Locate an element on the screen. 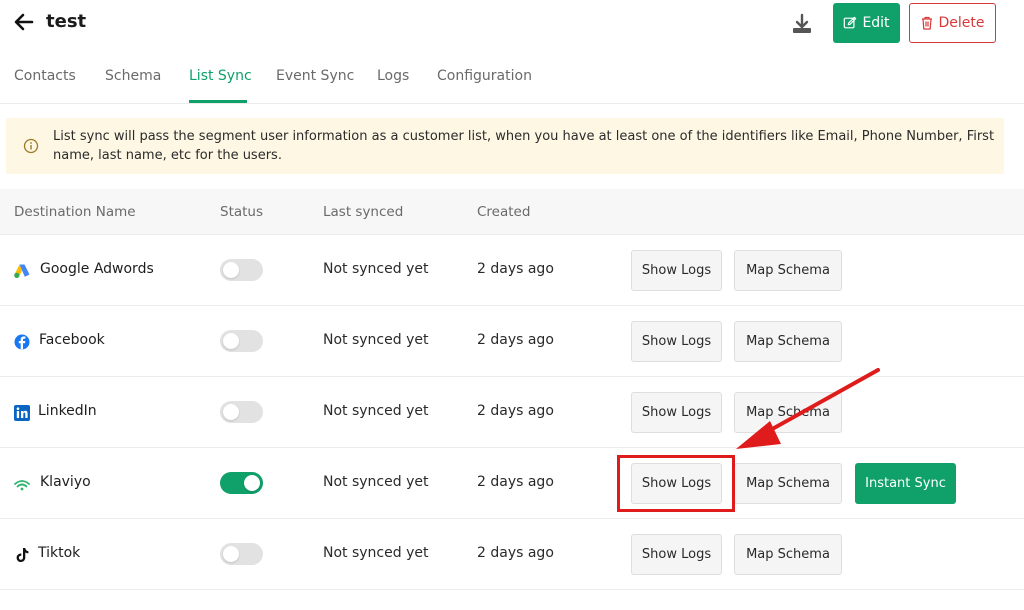 The image size is (1024, 610). column-status: Status is located at coordinates (242, 212).